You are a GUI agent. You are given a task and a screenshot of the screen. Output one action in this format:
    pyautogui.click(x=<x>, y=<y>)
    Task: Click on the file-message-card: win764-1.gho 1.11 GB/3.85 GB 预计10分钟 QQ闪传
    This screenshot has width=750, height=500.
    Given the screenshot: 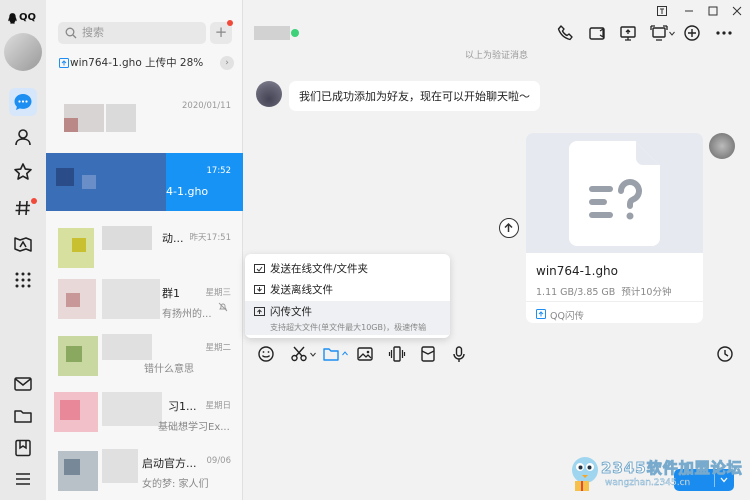 What is the action you would take?
    pyautogui.click(x=614, y=228)
    